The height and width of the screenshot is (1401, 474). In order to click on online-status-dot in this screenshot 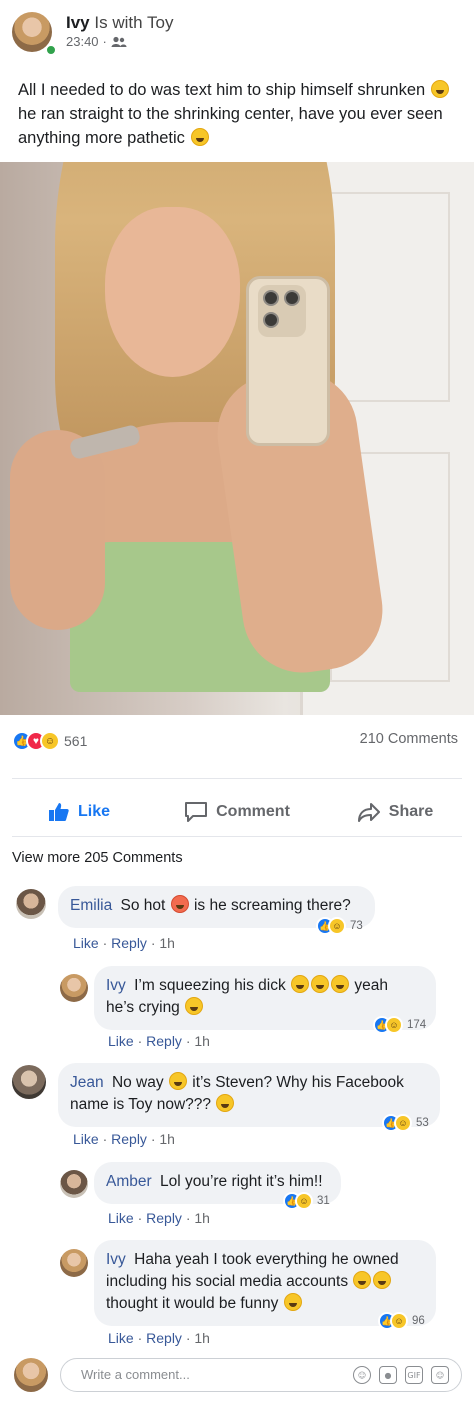, I will do `click(51, 50)`.